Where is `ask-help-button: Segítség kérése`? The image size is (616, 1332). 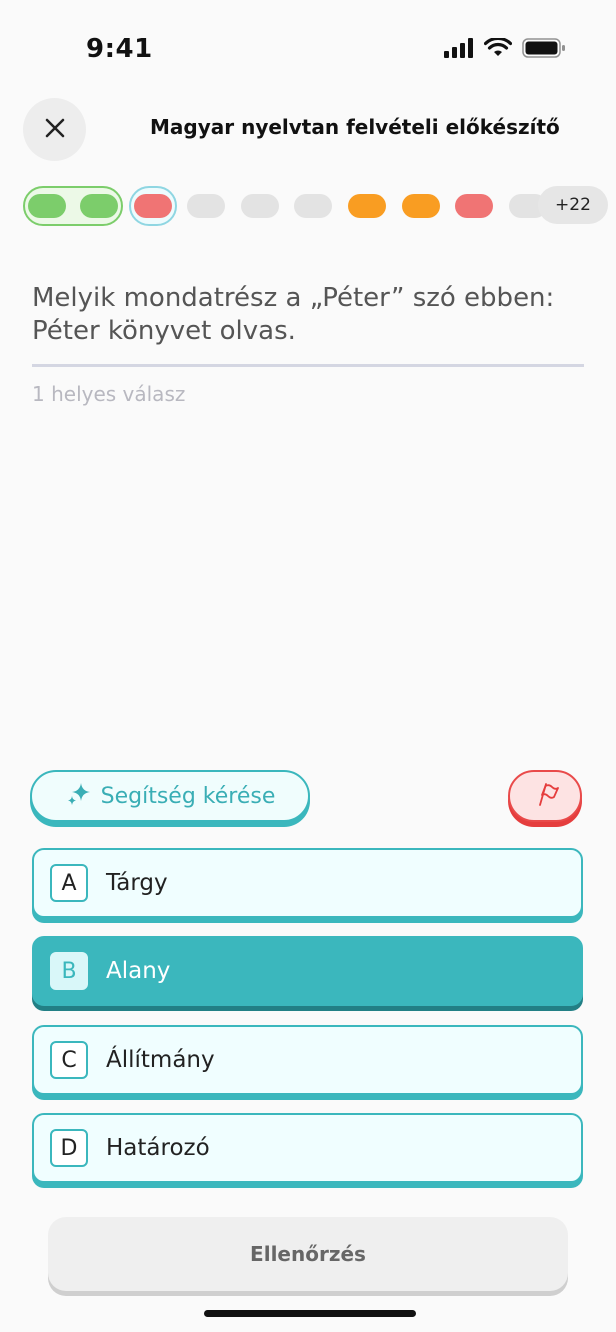
ask-help-button: Segítség kérése is located at coordinates (170, 796).